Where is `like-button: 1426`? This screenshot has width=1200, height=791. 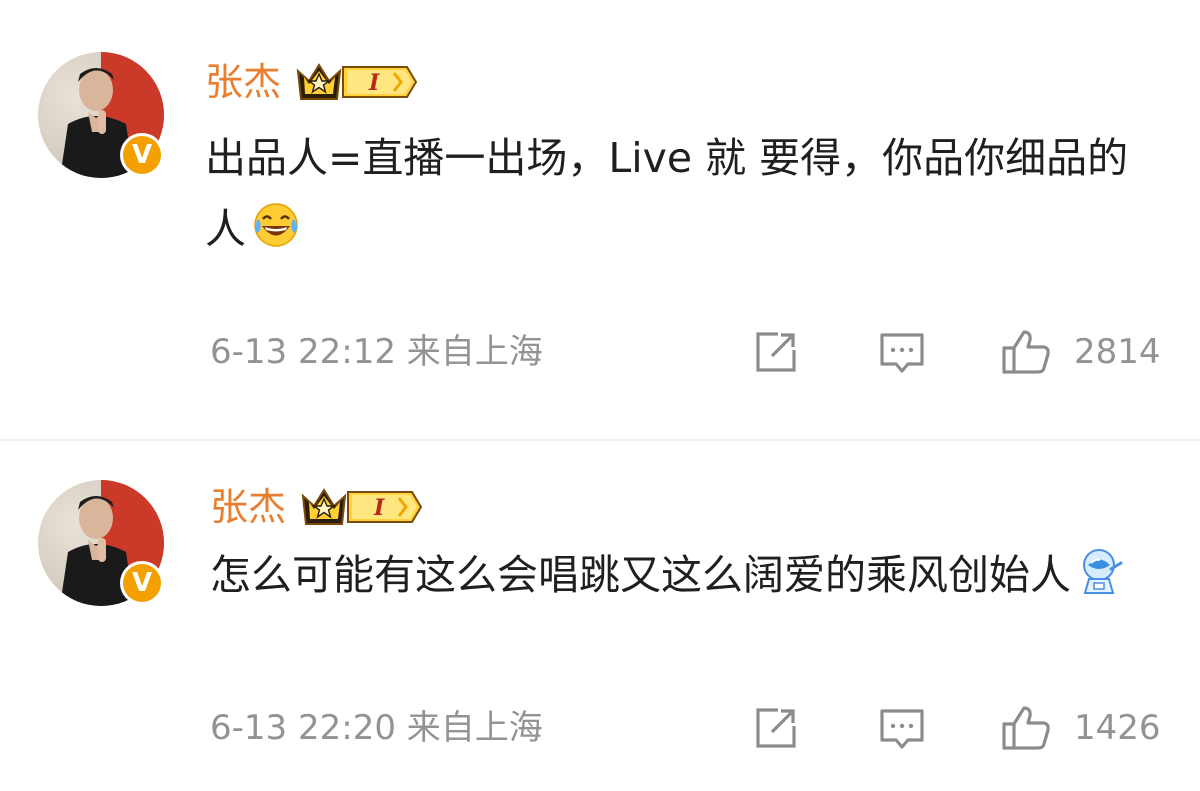
like-button: 1426 is located at coordinates (1080, 728).